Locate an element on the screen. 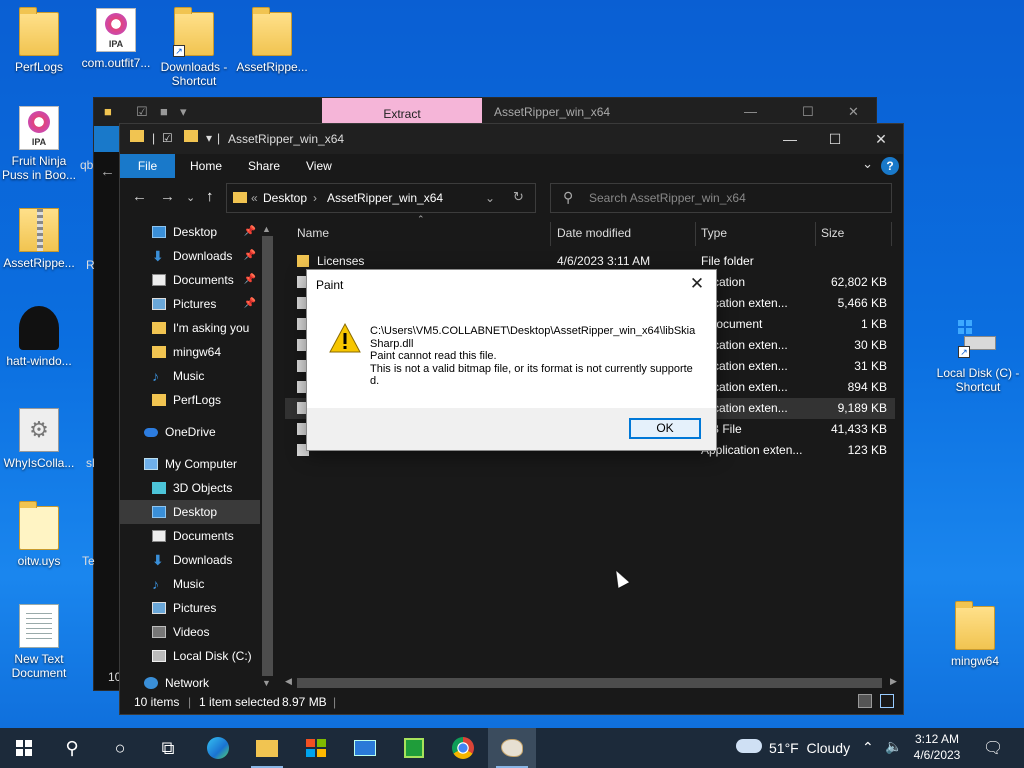 This screenshot has height=768, width=1024. breadcrumb-current: AssetRipper_win_x64 is located at coordinates (385, 198).